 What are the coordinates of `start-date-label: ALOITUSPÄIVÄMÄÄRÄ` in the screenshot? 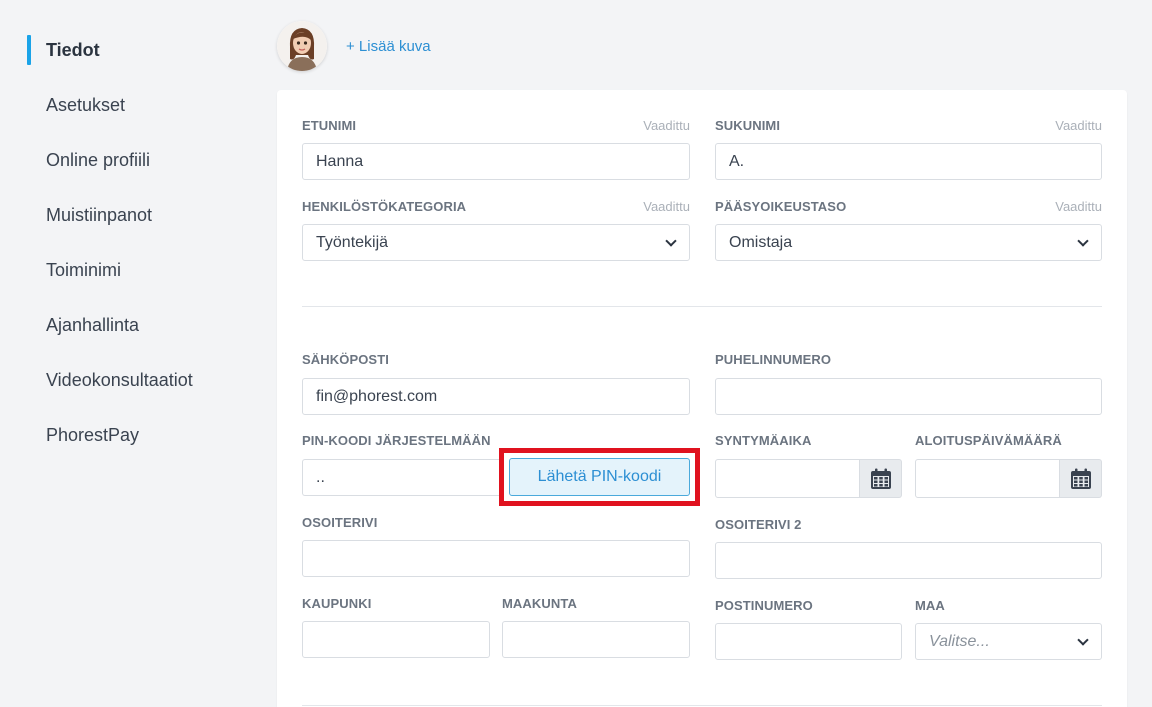 It's located at (988, 440).